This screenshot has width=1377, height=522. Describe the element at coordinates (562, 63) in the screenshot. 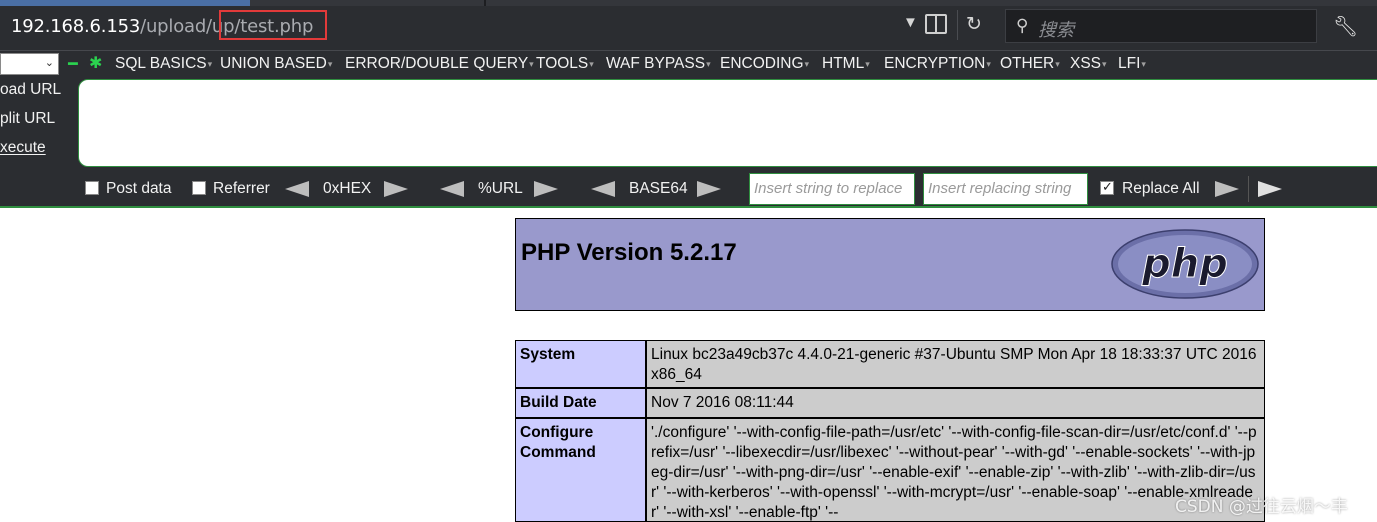

I see `menu-label: TOOLS` at that location.